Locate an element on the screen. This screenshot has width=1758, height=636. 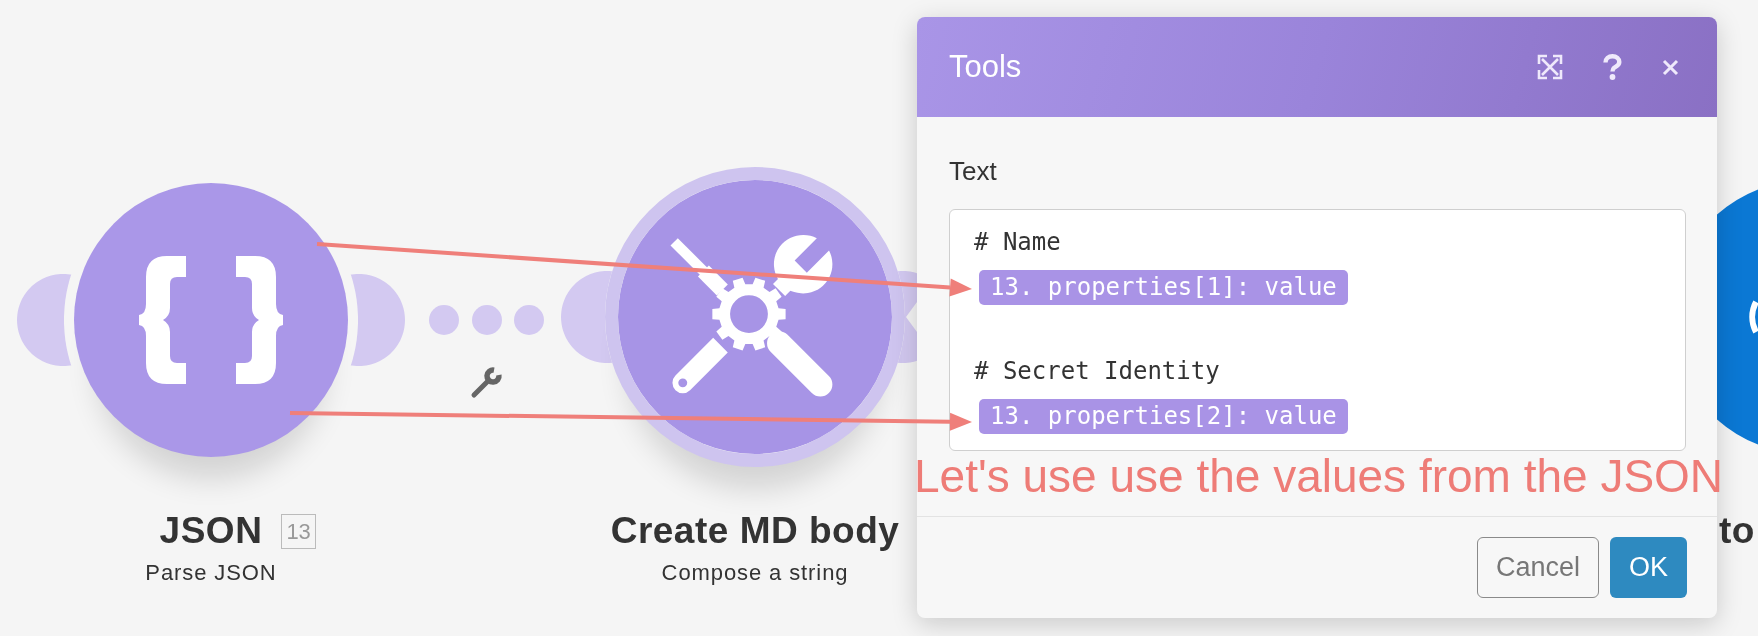
arc-icon is located at coordinates (1753, 317).